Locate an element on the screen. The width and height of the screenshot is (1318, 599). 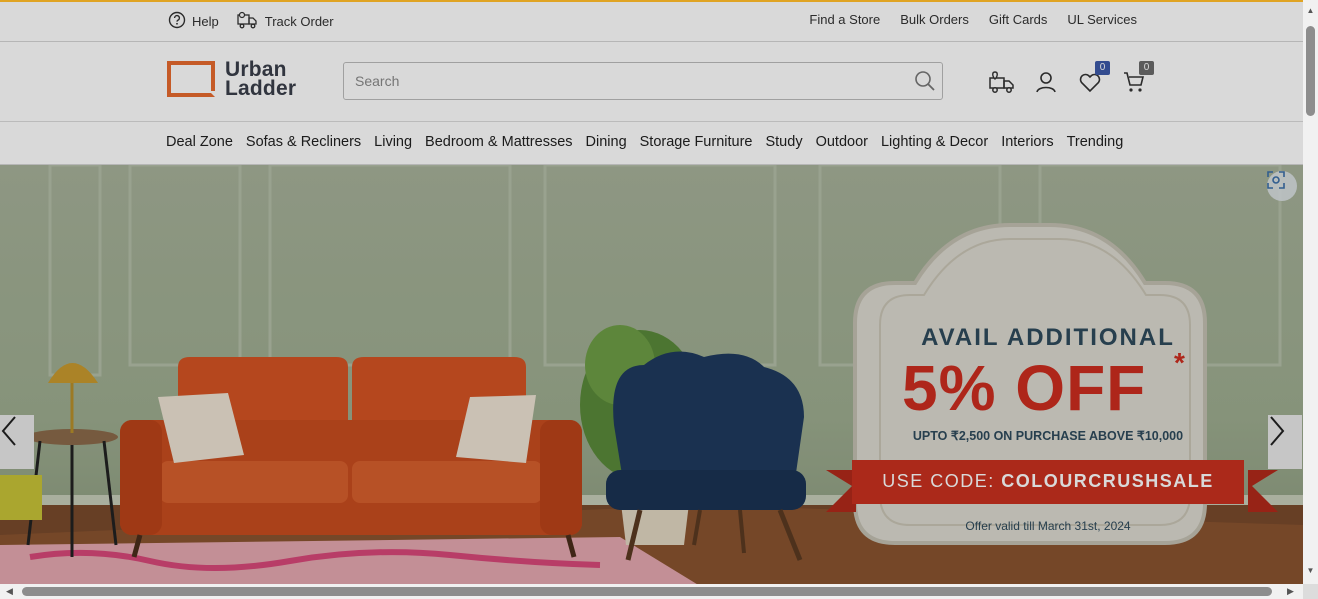
search-box is located at coordinates (643, 81).